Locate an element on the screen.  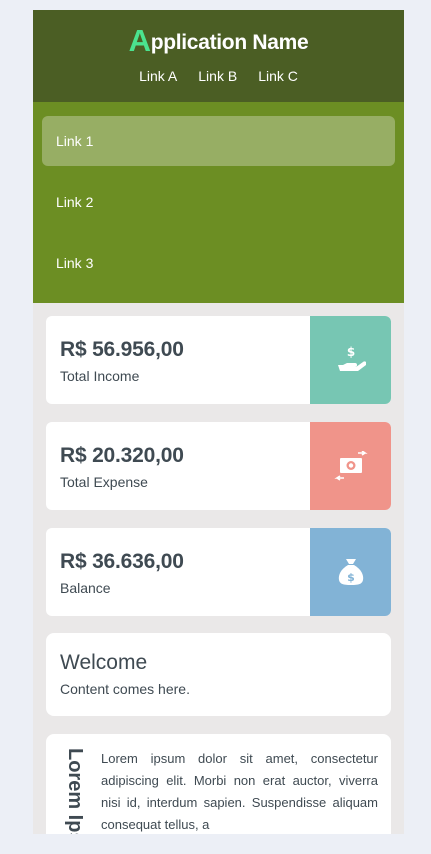
sidenav-item-link-2: Link 2 is located at coordinates (218, 202).